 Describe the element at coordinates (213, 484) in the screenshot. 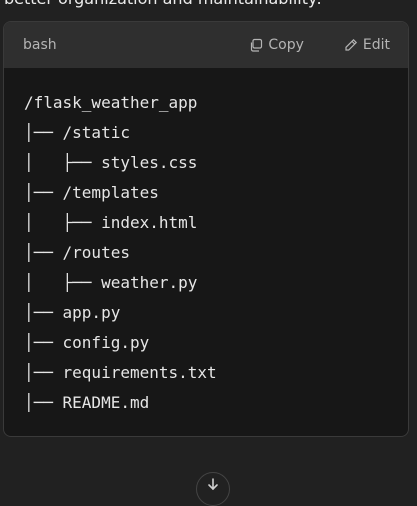

I see `arrow-down-icon` at that location.